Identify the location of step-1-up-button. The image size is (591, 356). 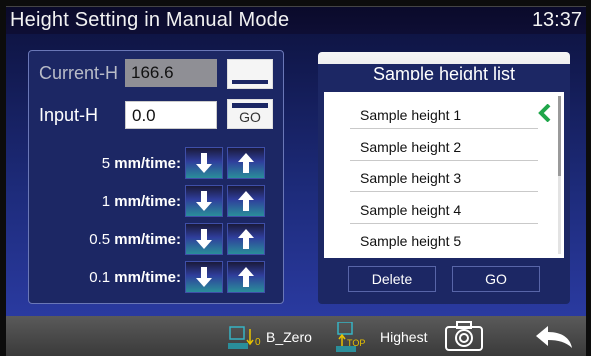
(246, 201).